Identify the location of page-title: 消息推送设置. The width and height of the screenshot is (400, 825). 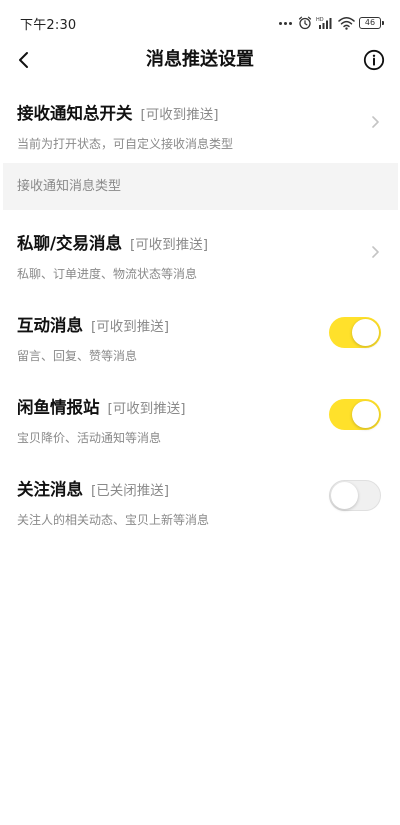
(200, 59).